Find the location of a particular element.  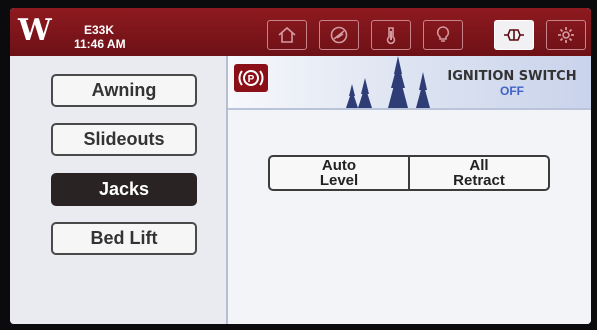

lightbulb-icon is located at coordinates (443, 34).